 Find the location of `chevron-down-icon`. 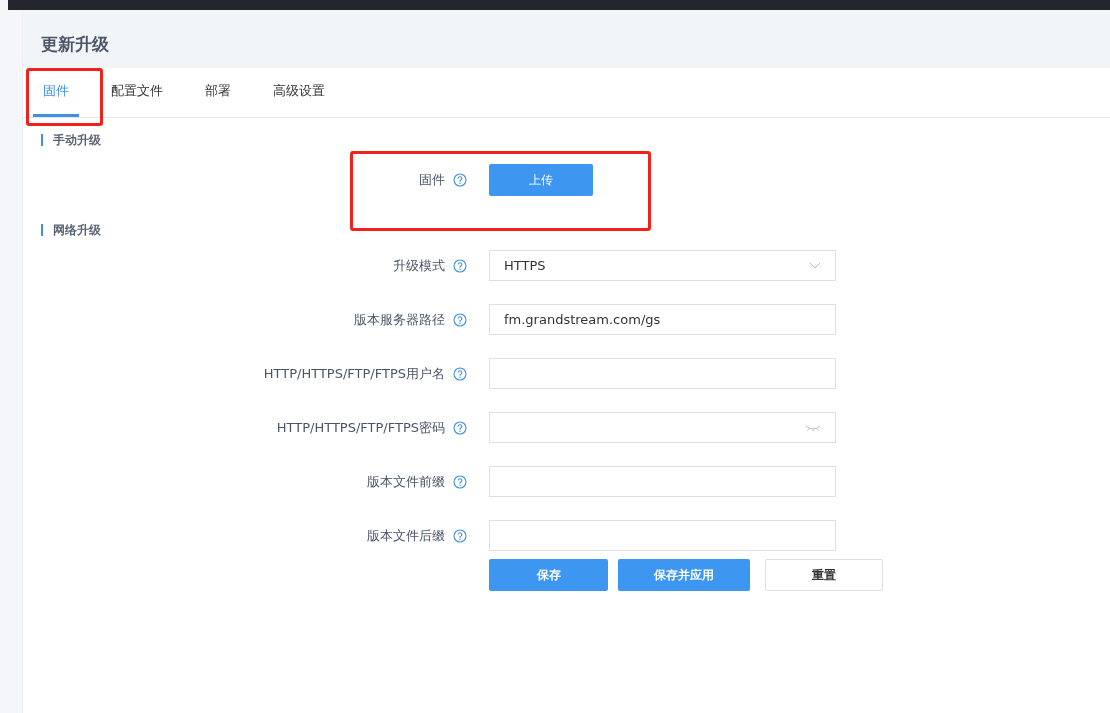

chevron-down-icon is located at coordinates (815, 265).